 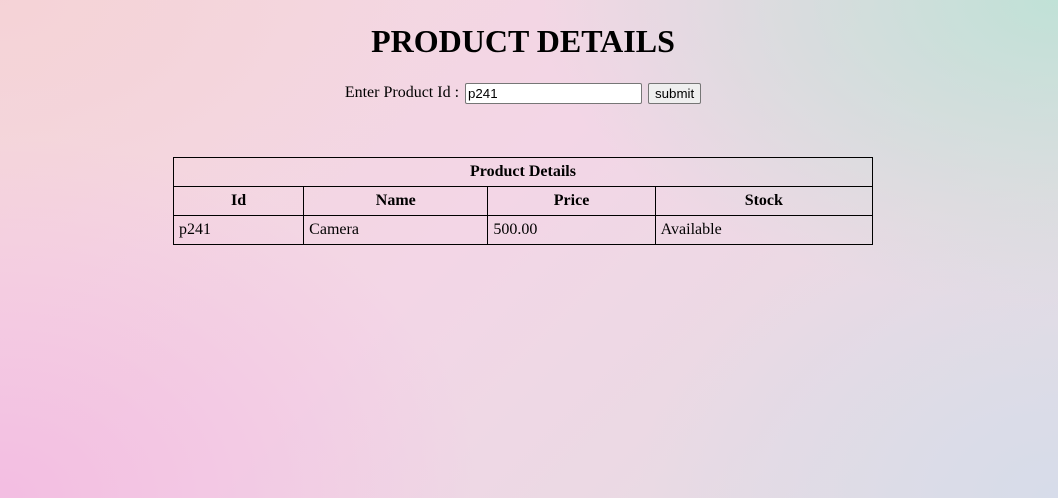 I want to click on cell-id: p241, so click(x=238, y=230).